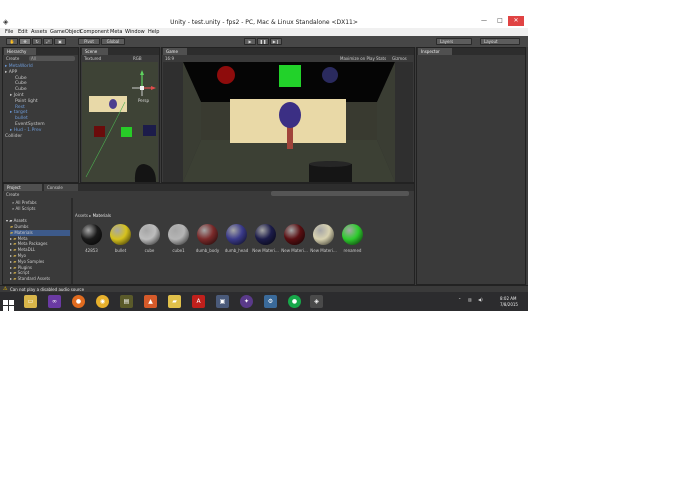 The width and height of the screenshot is (695, 494). I want to click on folder-label: Assets, so click(20, 220).